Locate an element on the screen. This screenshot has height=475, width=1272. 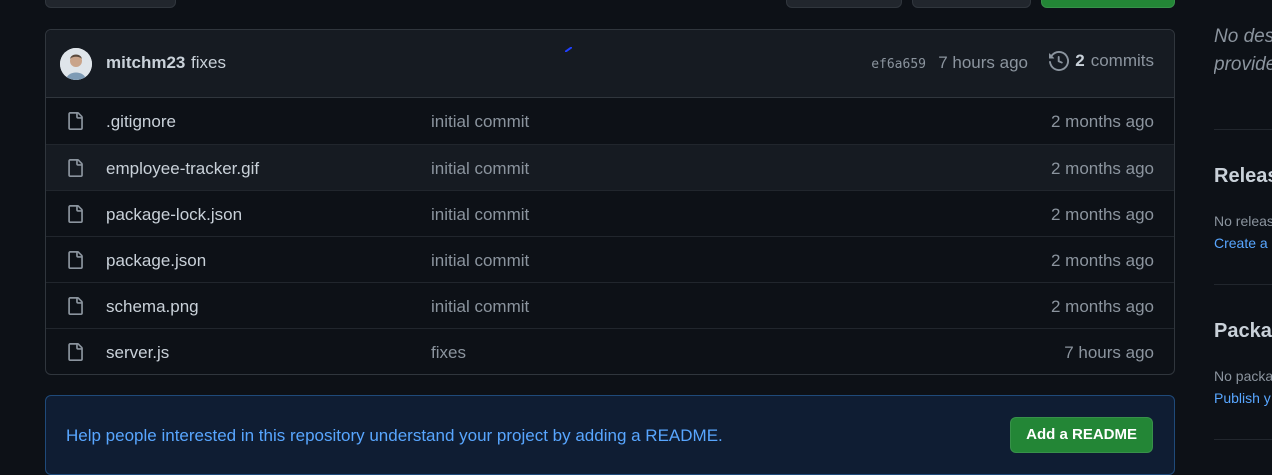
file-row: .gitignore initial commit 2 months ago is located at coordinates (610, 121).